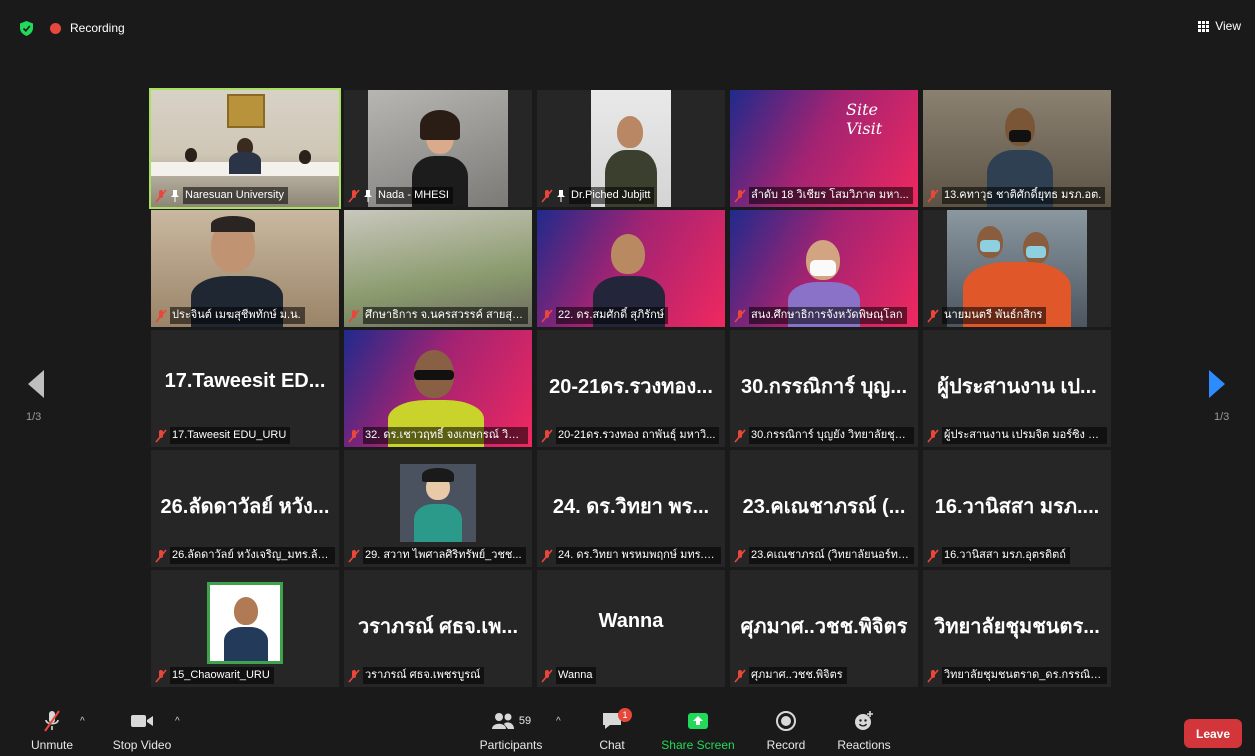 This screenshot has width=1255, height=756. Describe the element at coordinates (990, 246) in the screenshot. I see `face-mask` at that location.